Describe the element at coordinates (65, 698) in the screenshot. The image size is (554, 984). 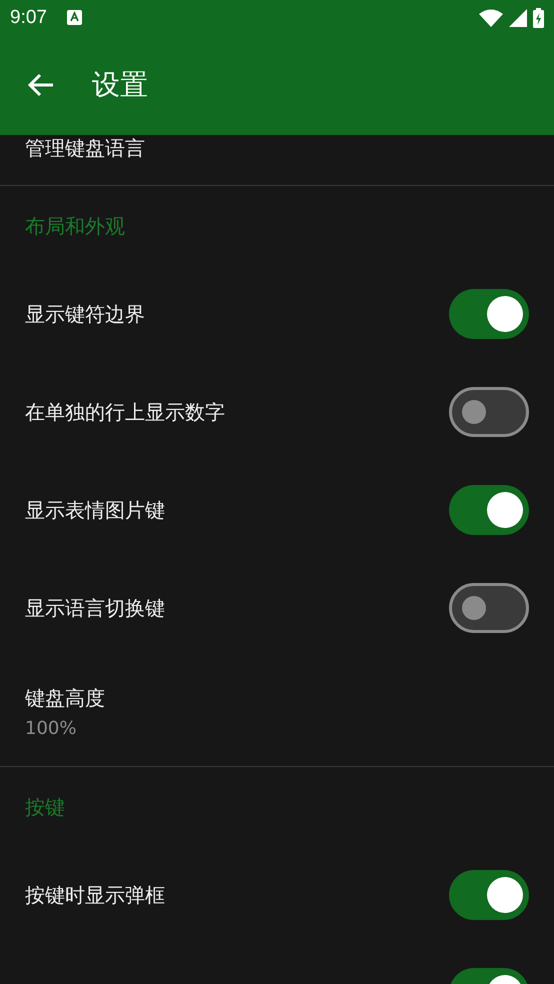
I see `setting-title: 键盘高度` at that location.